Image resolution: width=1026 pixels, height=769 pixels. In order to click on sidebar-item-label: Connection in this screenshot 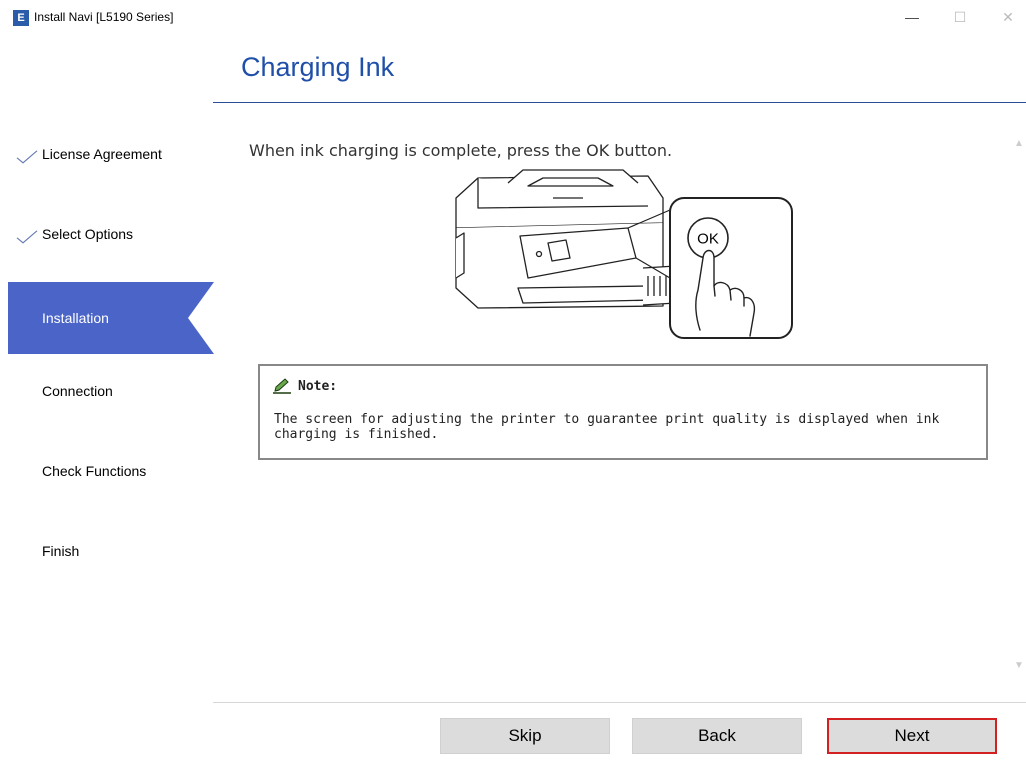, I will do `click(77, 391)`.